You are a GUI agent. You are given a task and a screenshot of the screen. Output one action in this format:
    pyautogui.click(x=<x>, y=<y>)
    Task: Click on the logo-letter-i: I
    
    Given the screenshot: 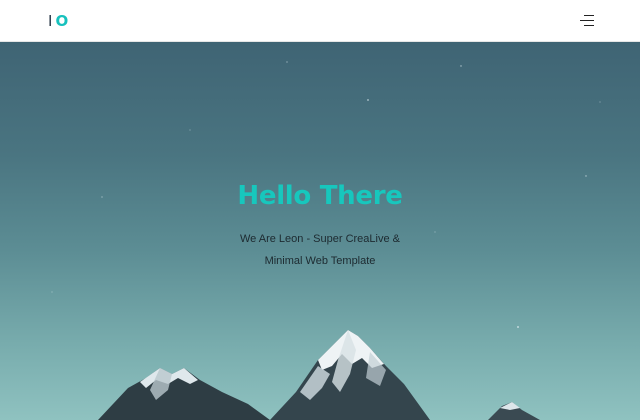 What is the action you would take?
    pyautogui.click(x=50, y=20)
    